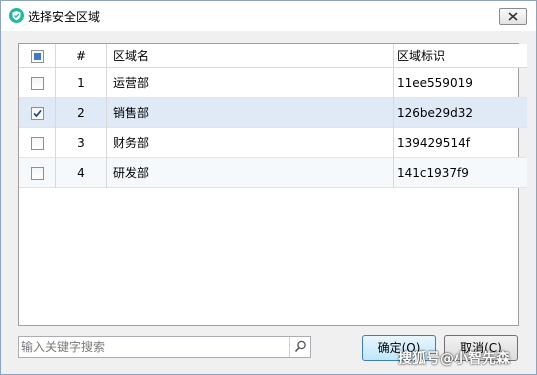  I want to click on checkmark-icon, so click(37, 113).